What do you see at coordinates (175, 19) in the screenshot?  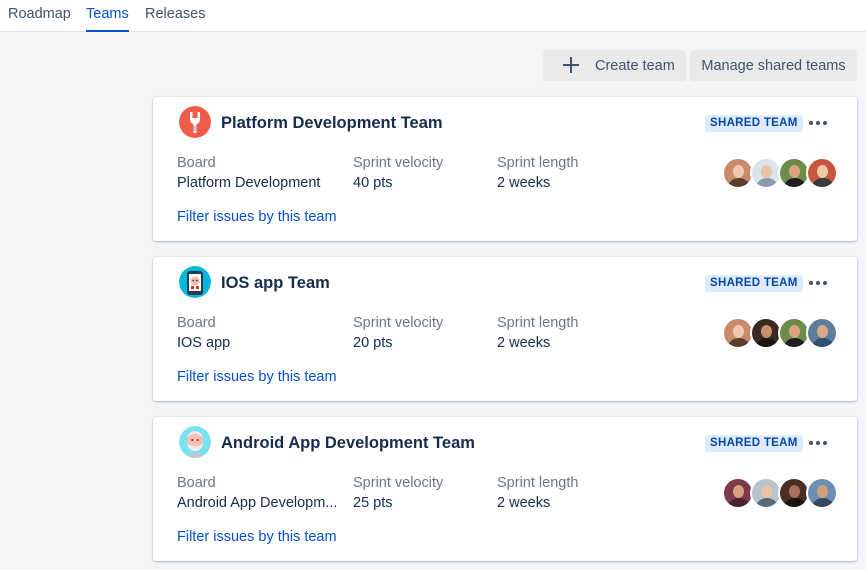 I see `tab-releases: Releases` at bounding box center [175, 19].